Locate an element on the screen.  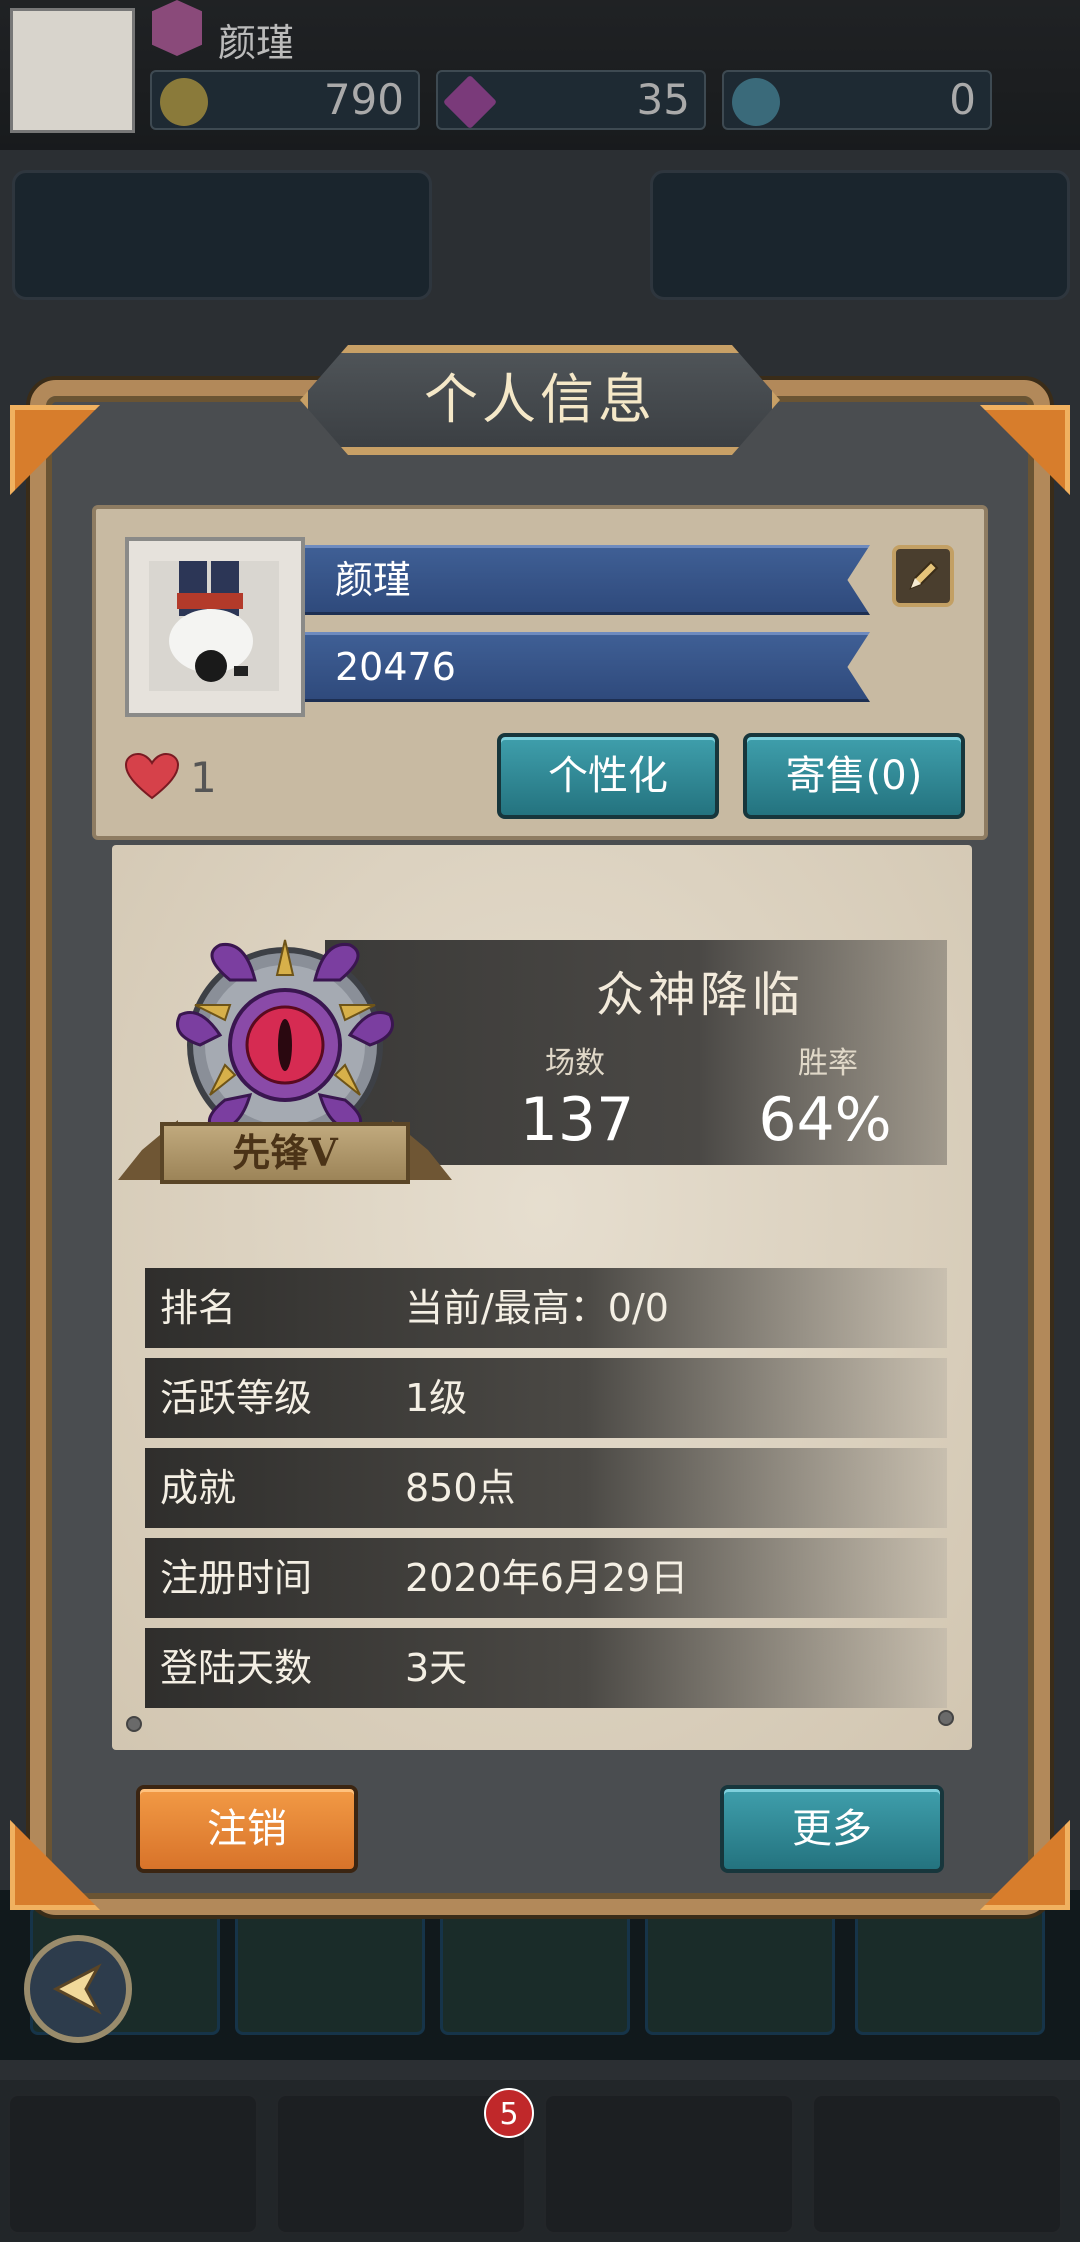
orb-icon is located at coordinates (756, 102).